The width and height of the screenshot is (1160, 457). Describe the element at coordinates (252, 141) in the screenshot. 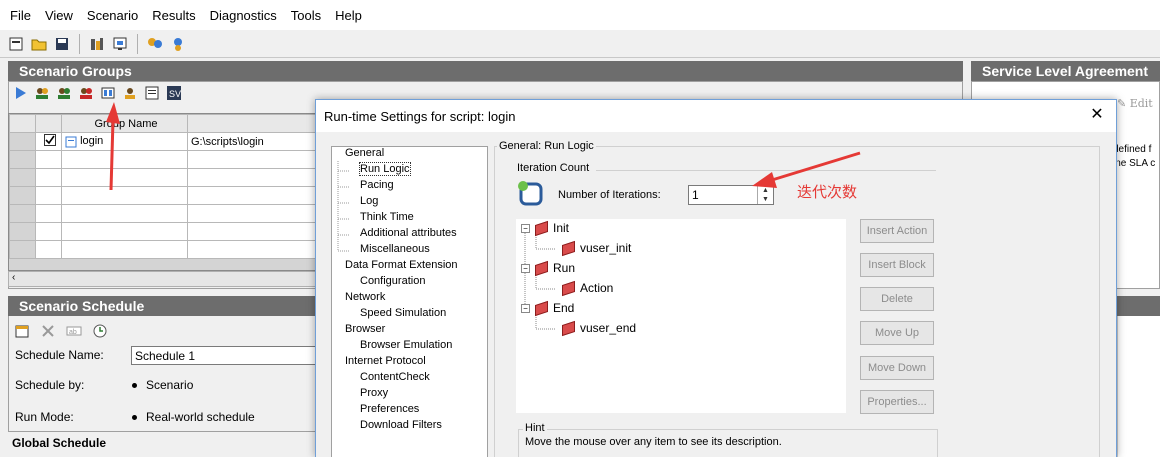

I see `row-script-path: G:\scripts\login` at that location.